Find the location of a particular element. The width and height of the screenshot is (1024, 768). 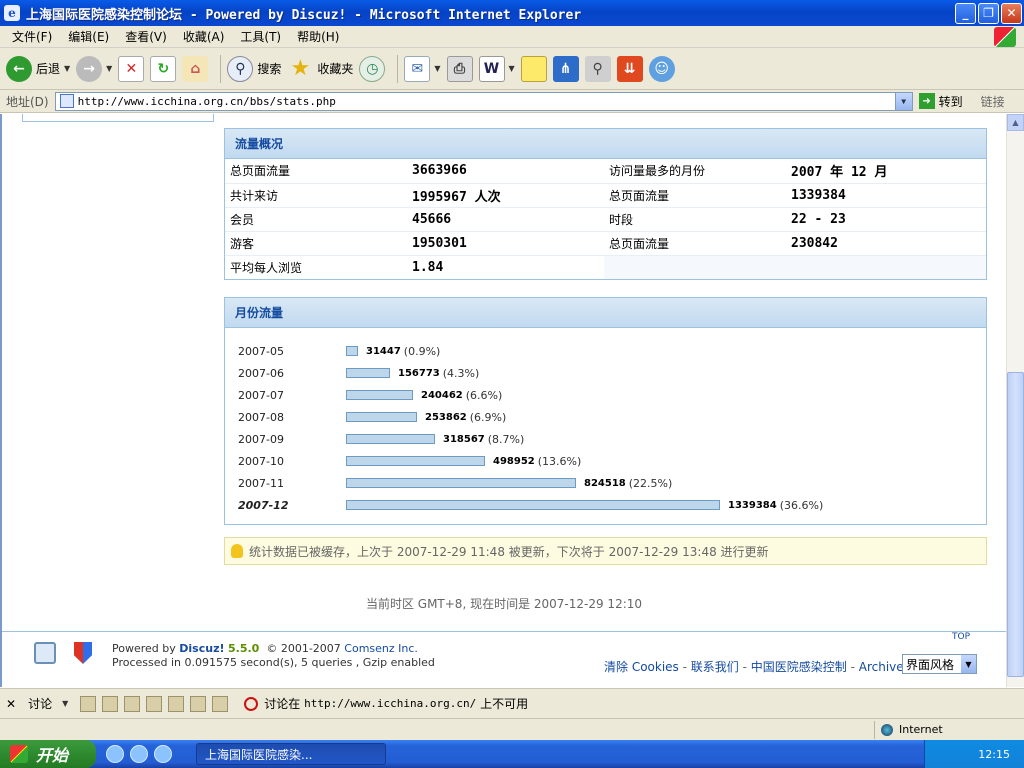

flashget-button: ⇊ is located at coordinates (629, 68).